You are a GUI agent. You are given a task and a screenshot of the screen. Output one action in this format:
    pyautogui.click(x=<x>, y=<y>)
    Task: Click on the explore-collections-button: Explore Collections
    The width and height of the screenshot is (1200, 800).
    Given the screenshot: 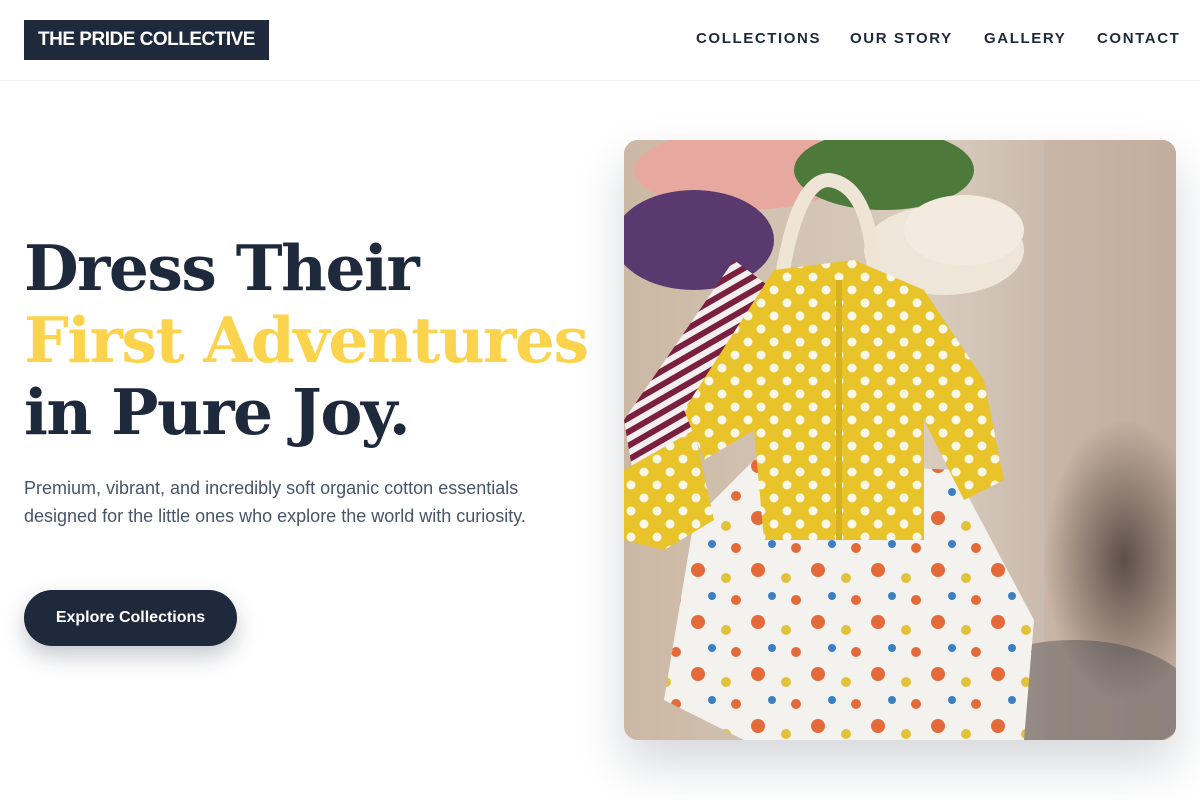 What is the action you would take?
    pyautogui.click(x=130, y=618)
    